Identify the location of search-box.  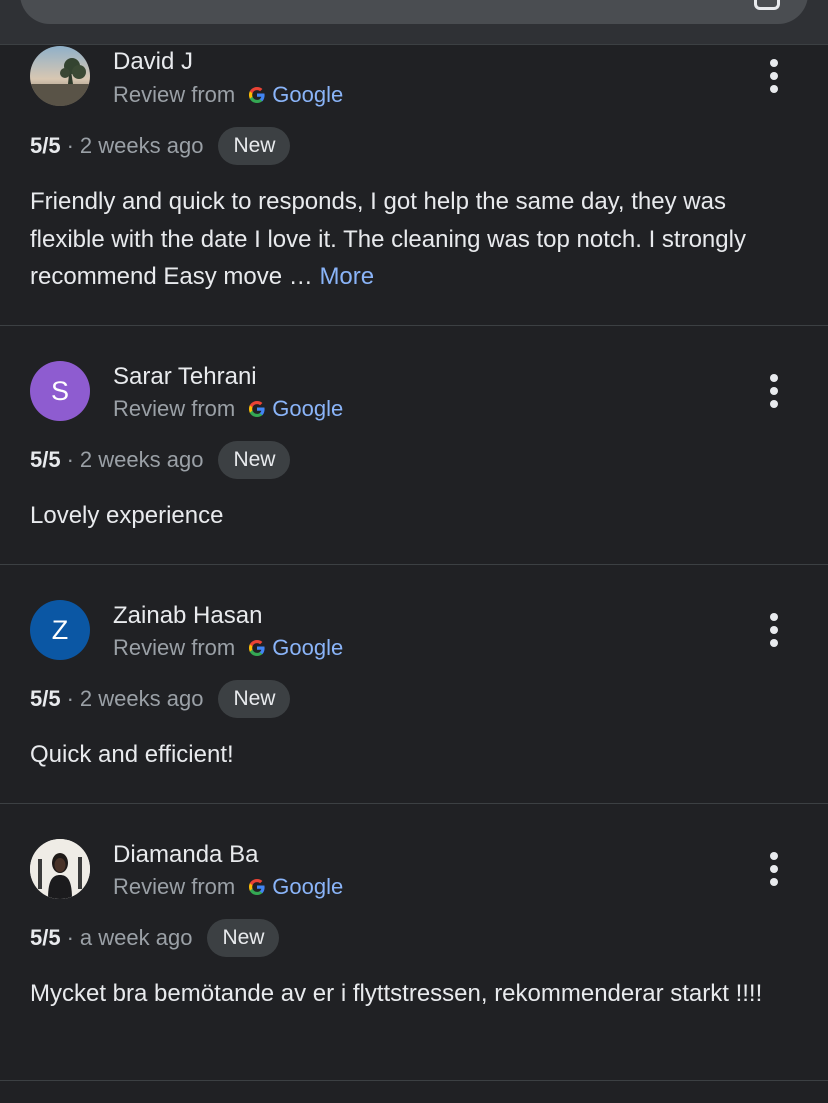
(414, 12).